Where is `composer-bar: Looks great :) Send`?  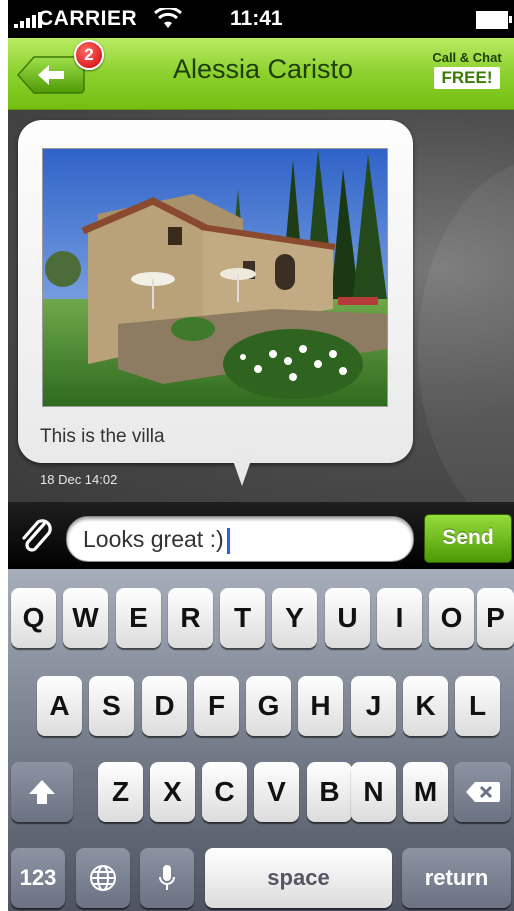
composer-bar: Looks great :) Send is located at coordinates (261, 535).